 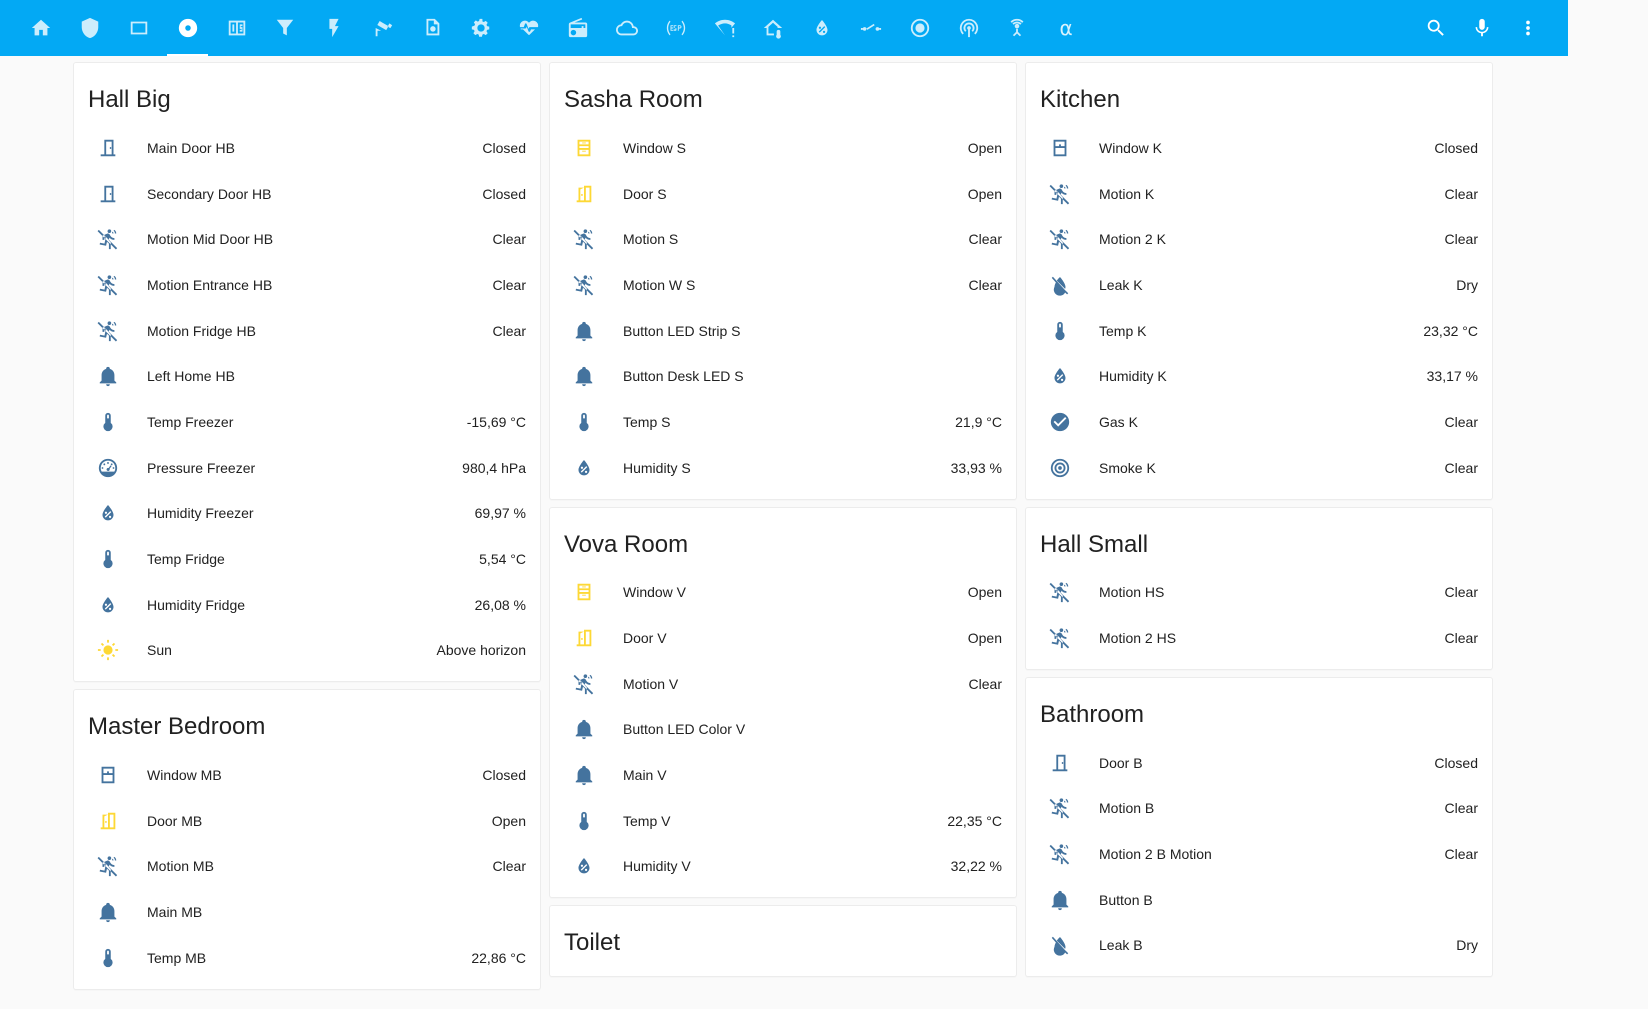 I want to click on entity-row: Temp Freezer -15,69 °C, so click(x=307, y=422).